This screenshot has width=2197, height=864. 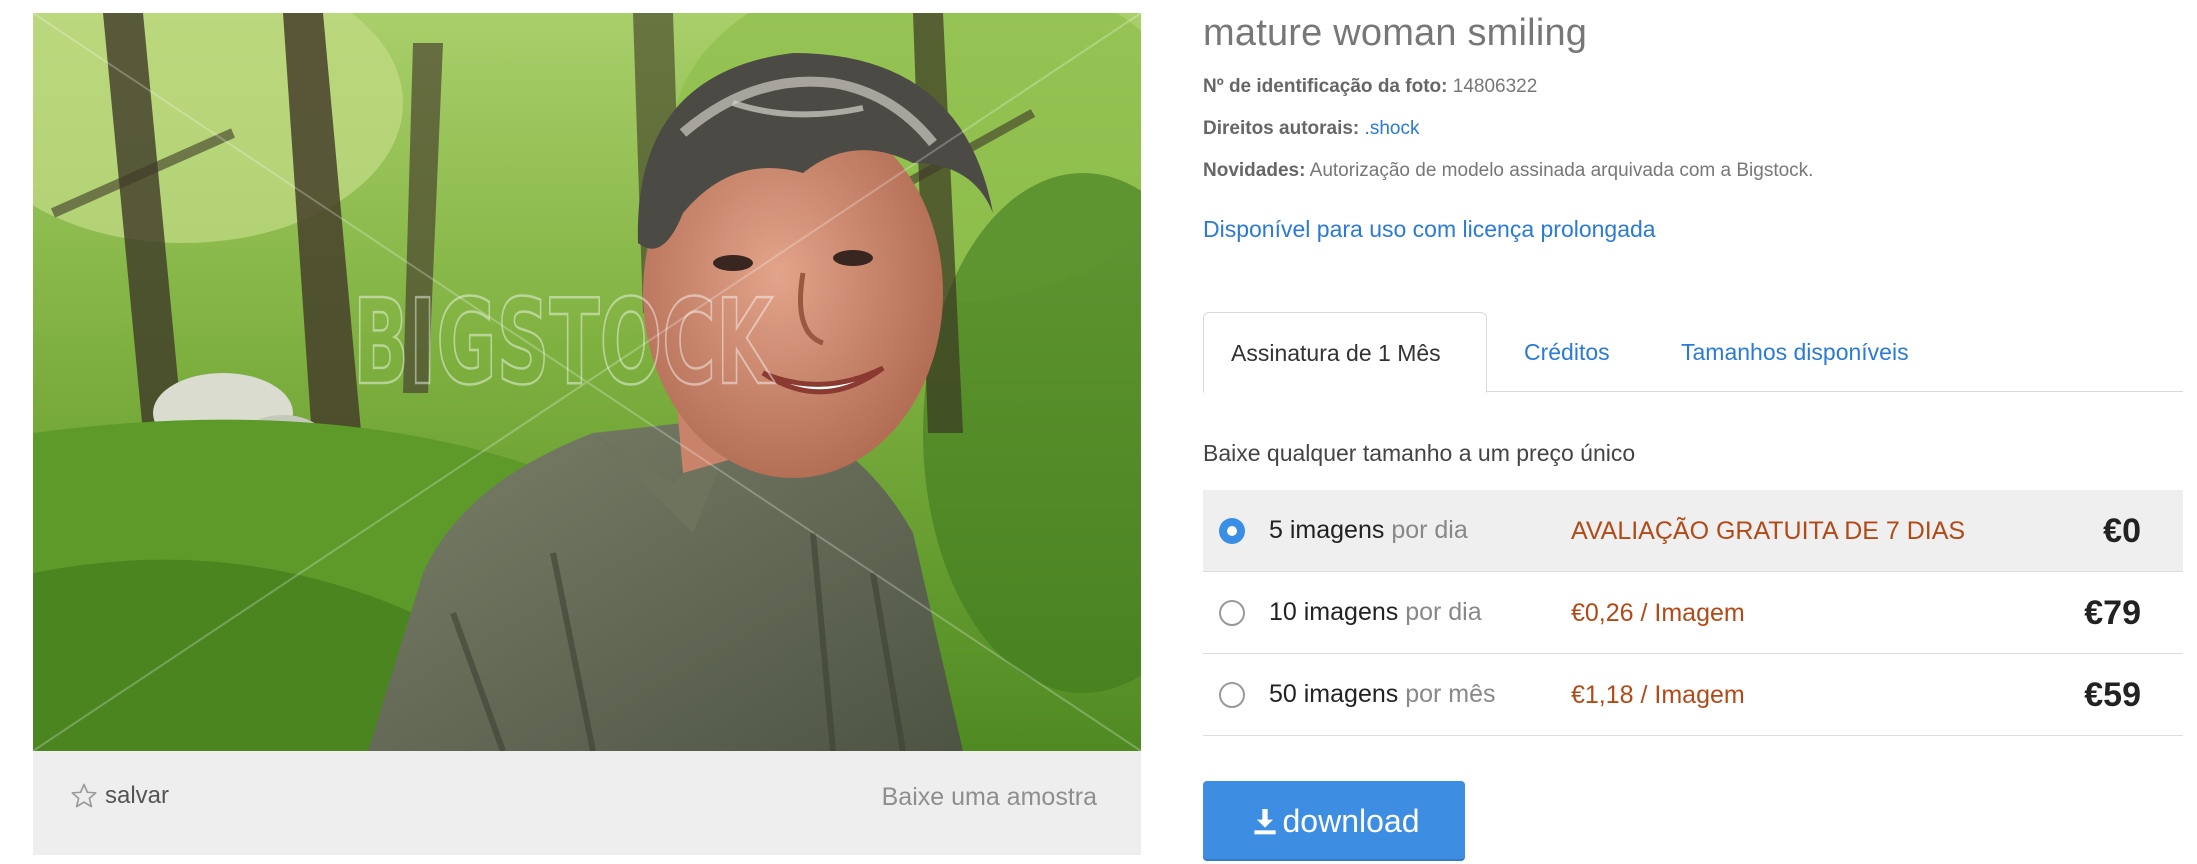 I want to click on download-button: download, so click(x=1334, y=821).